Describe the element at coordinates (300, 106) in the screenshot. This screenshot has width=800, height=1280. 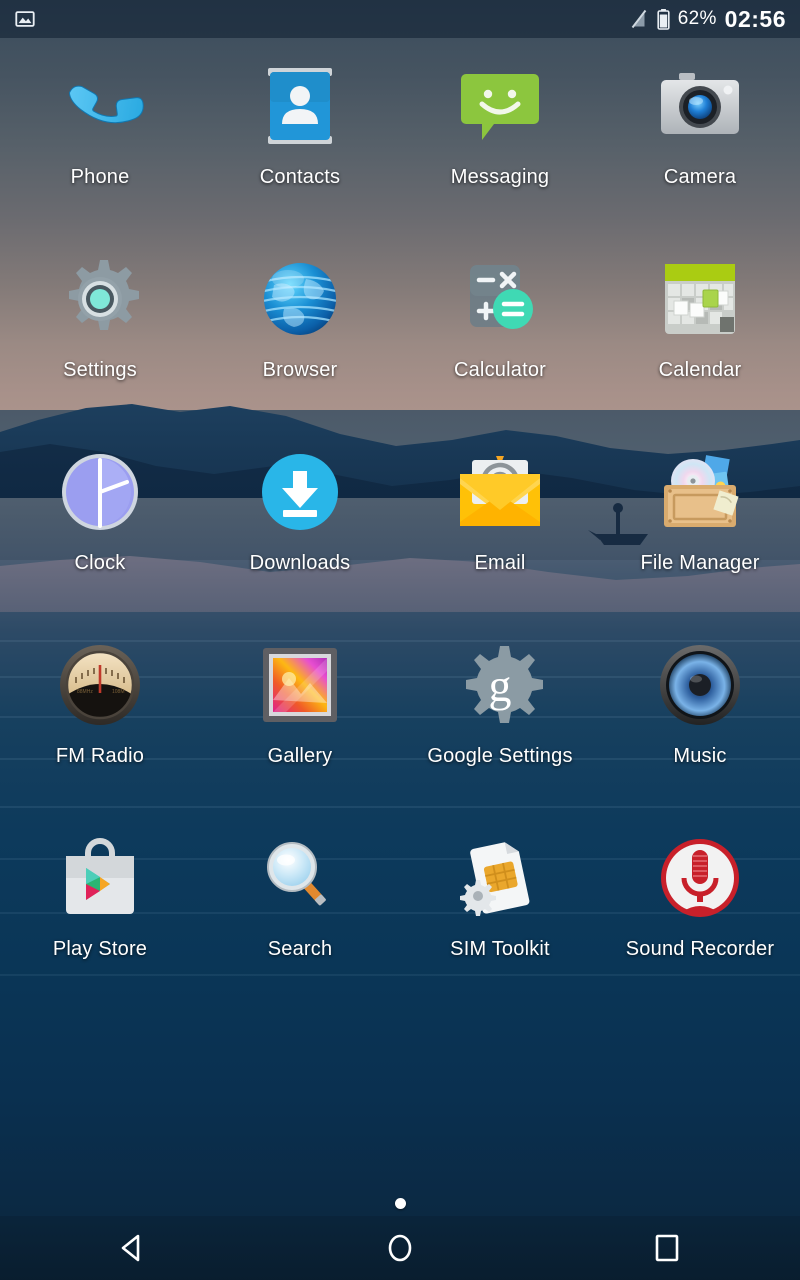
I see `contacts-icon` at that location.